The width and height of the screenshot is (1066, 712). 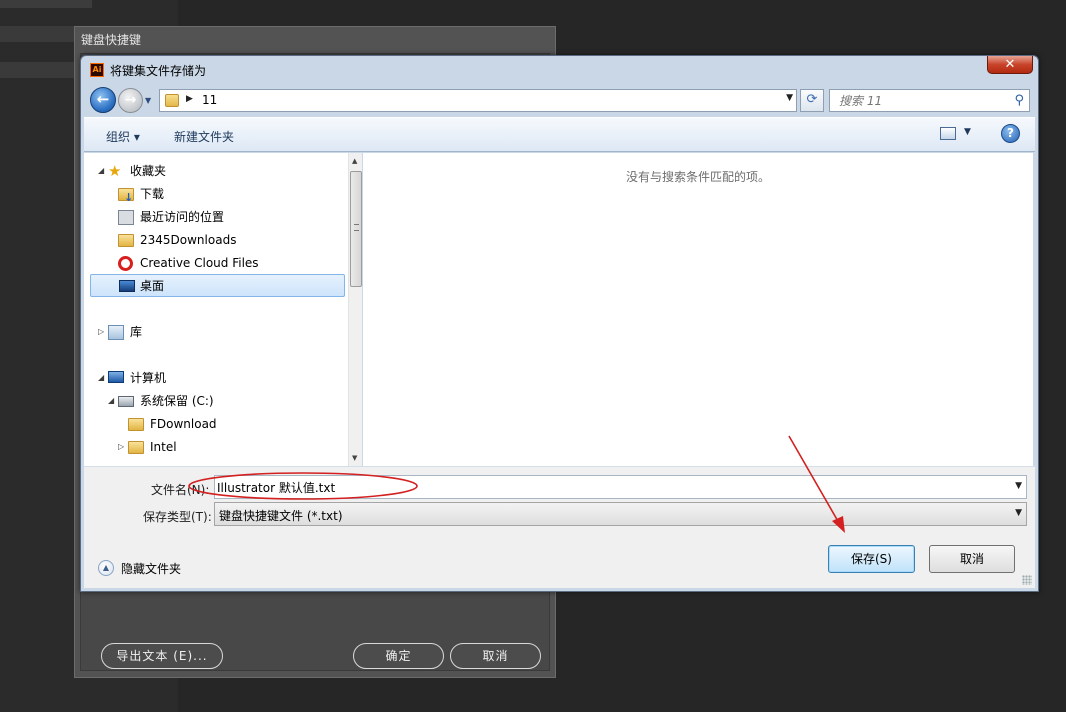 I want to click on tree-item-label: 计算机, so click(x=148, y=378).